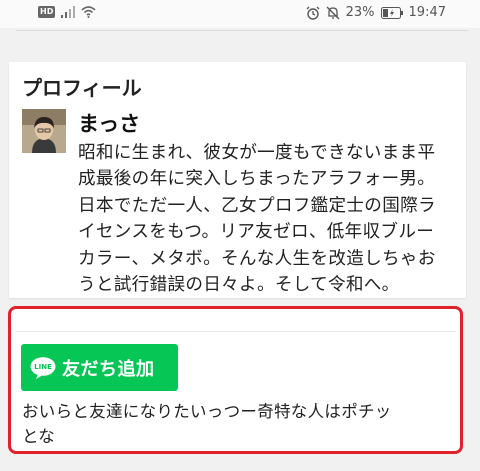 The height and width of the screenshot is (471, 480). What do you see at coordinates (207, 411) in the screenshot?
I see `cta-line: おいらと友達になりたいっつー奇特な人はポチッ` at bounding box center [207, 411].